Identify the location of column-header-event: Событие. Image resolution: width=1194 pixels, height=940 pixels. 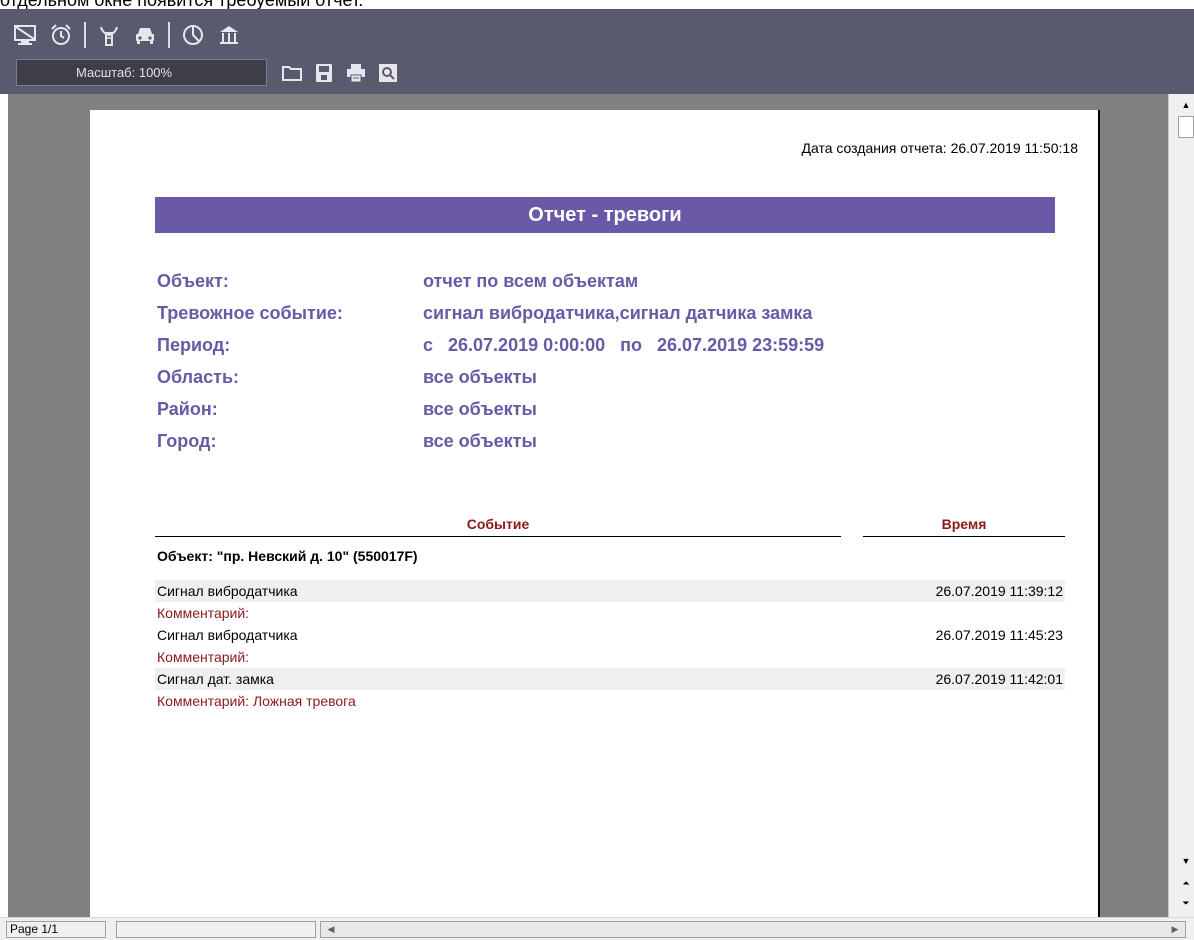
(498, 525).